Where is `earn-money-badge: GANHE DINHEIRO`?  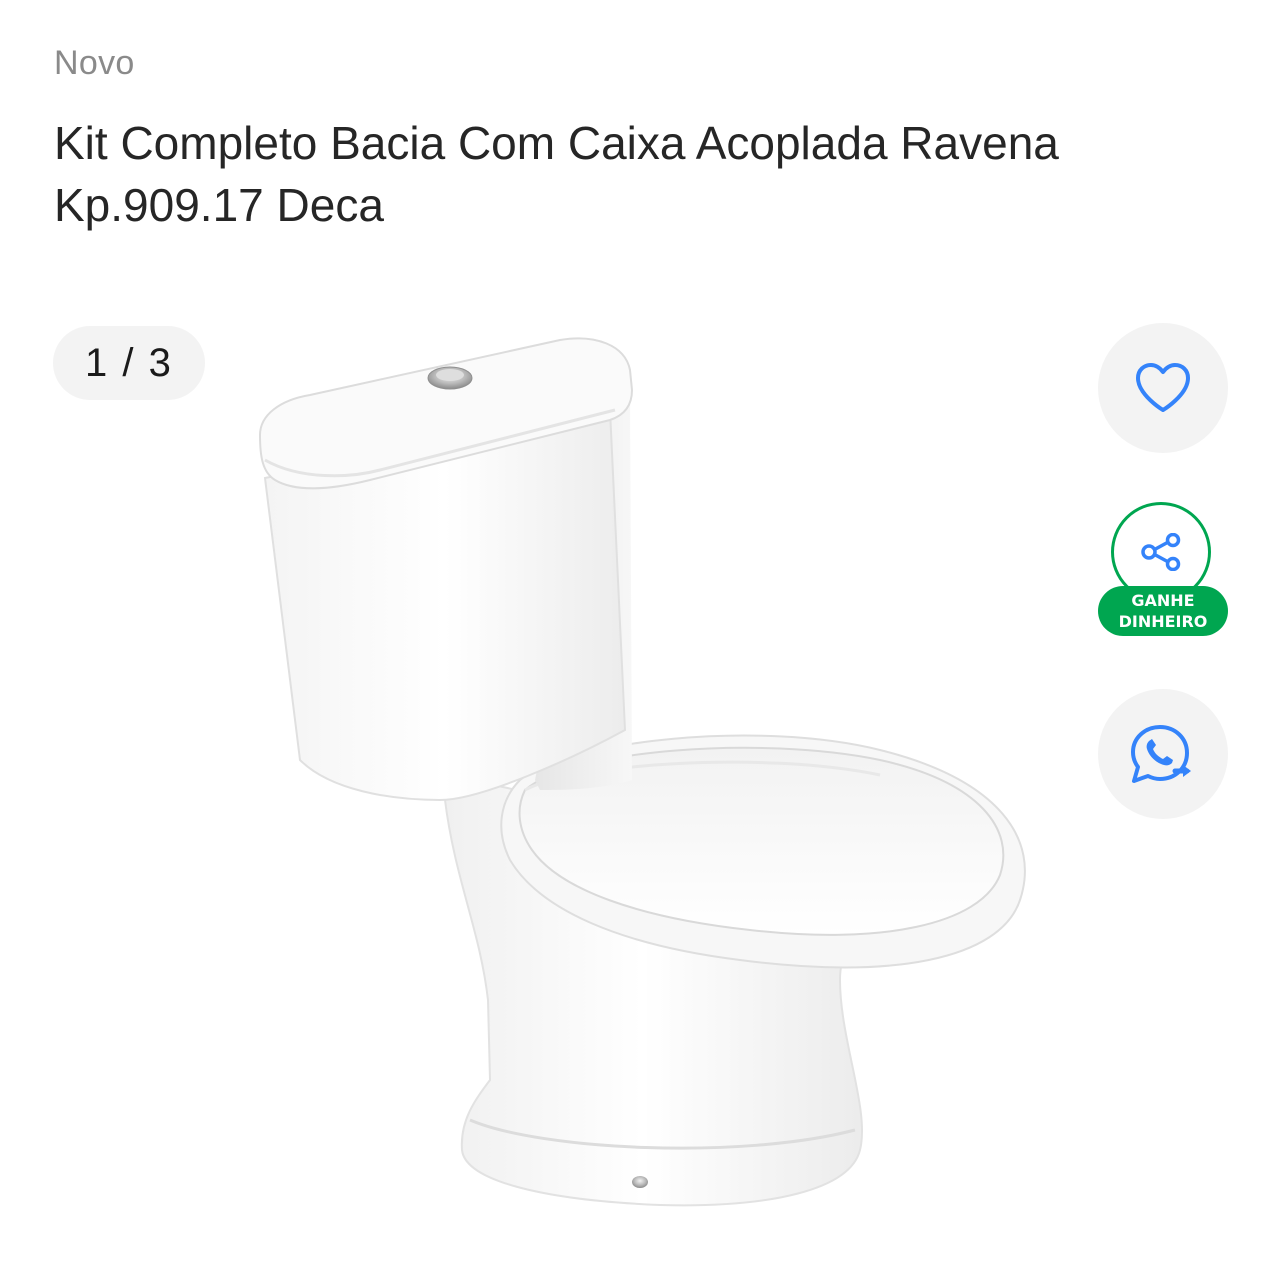
earn-money-badge: GANHE DINHEIRO is located at coordinates (1163, 611).